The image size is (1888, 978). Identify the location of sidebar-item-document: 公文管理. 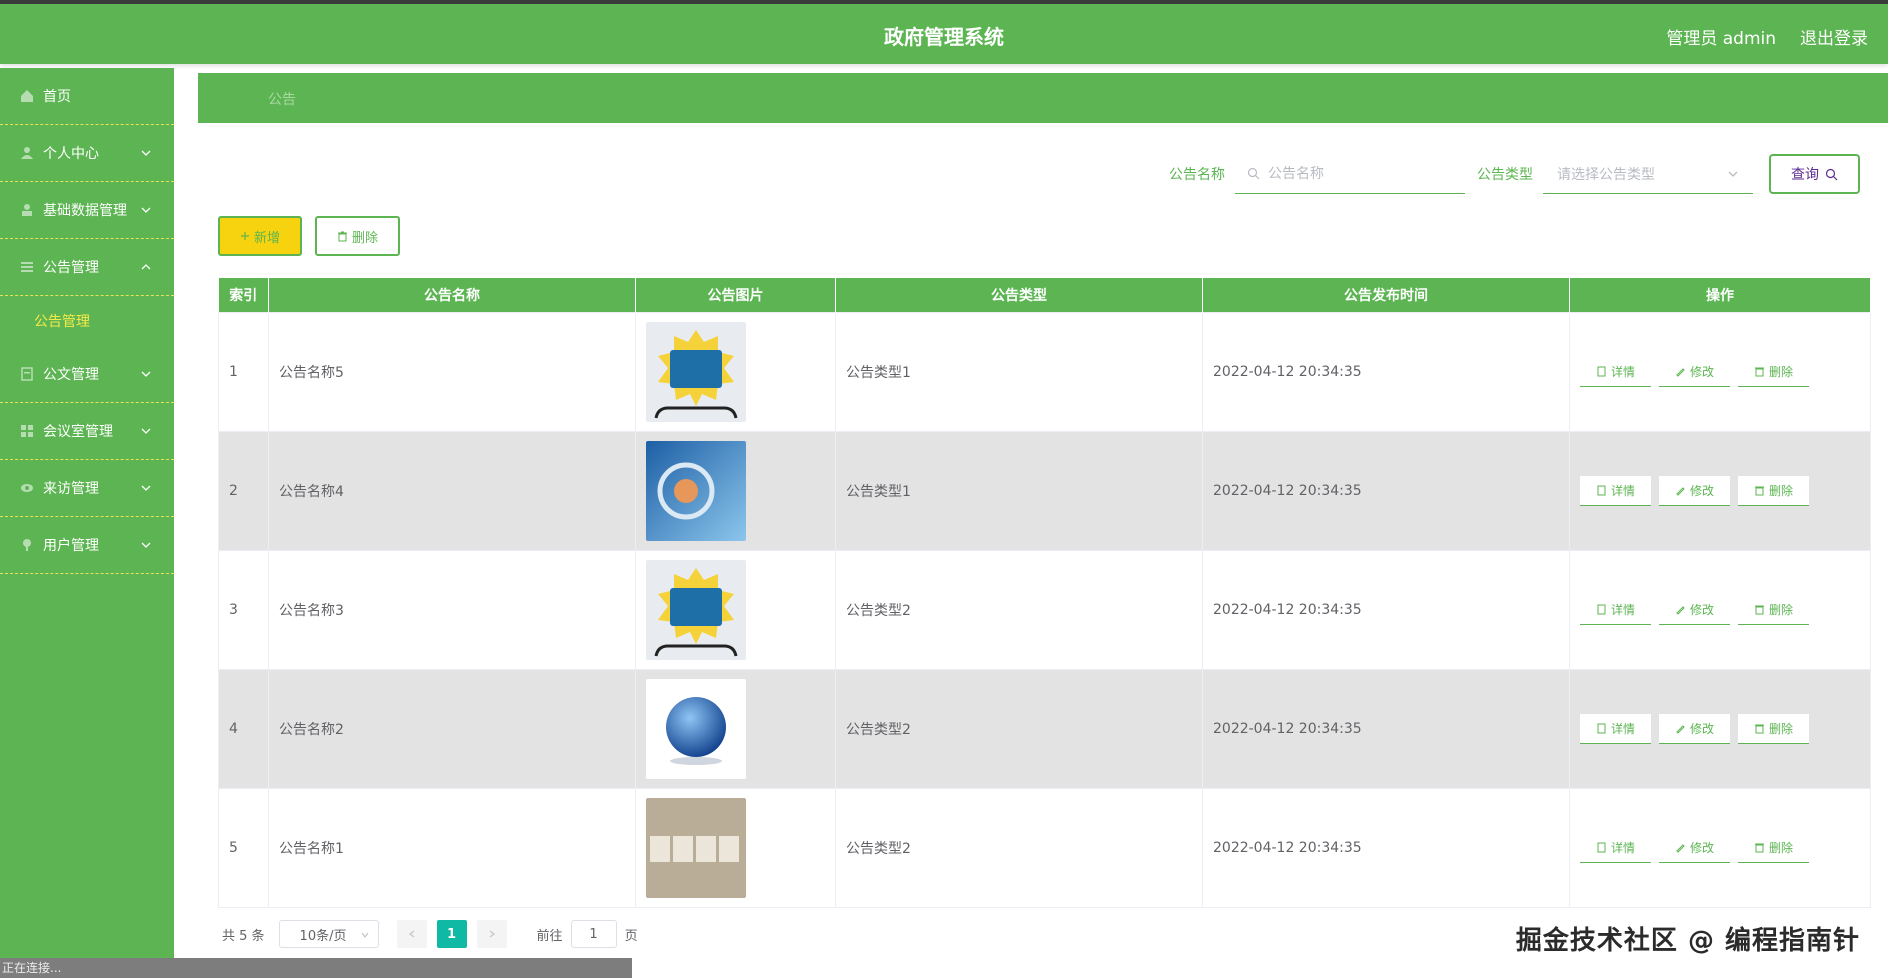
(87, 374).